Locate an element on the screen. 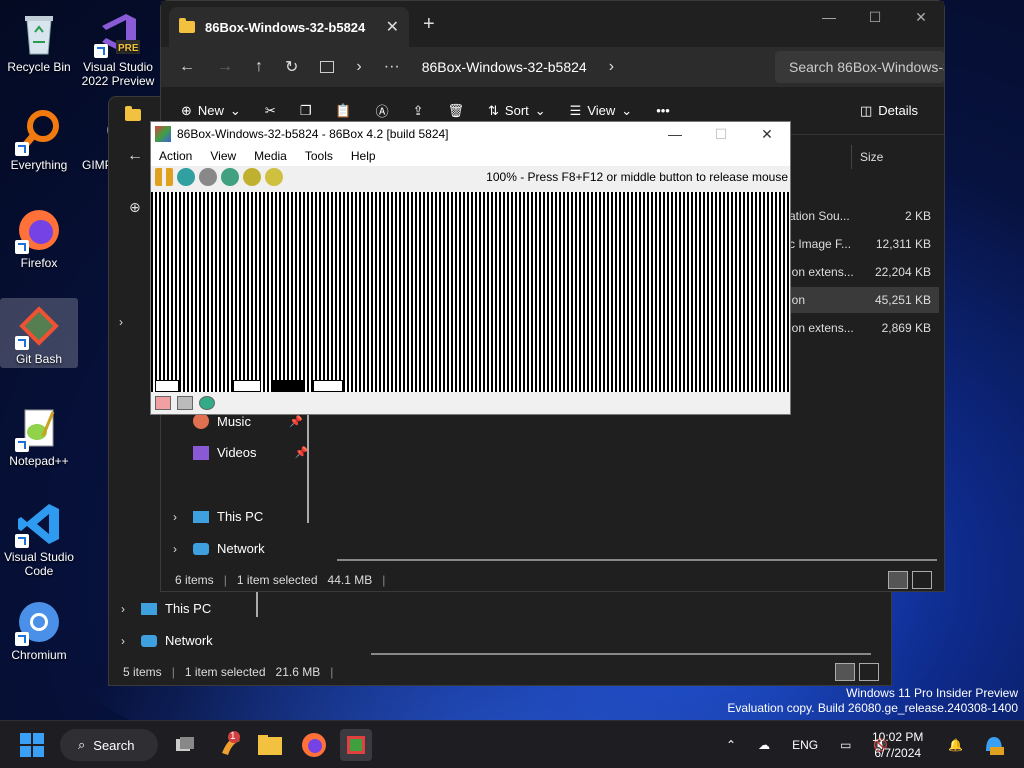 This screenshot has width=1024, height=768. file-row: ation Sou... 2 KB is located at coordinates (864, 216).